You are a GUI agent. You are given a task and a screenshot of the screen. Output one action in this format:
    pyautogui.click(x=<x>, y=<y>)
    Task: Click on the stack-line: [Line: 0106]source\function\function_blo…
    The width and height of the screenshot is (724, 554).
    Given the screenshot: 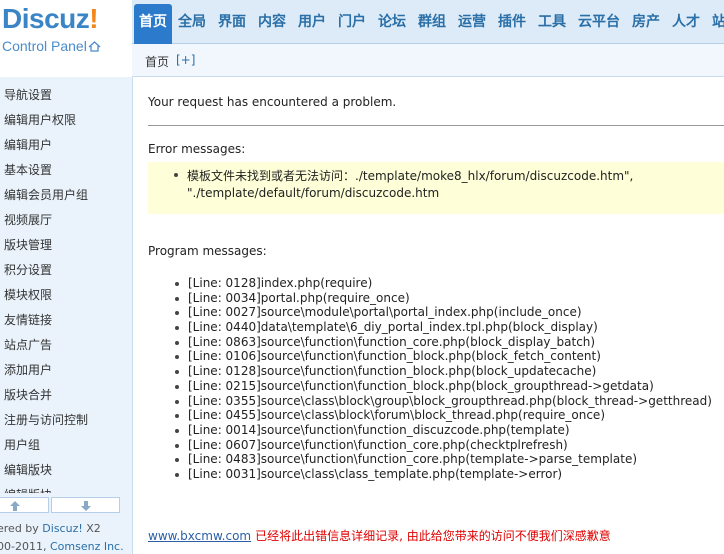 What is the action you would take?
    pyautogui.click(x=394, y=356)
    